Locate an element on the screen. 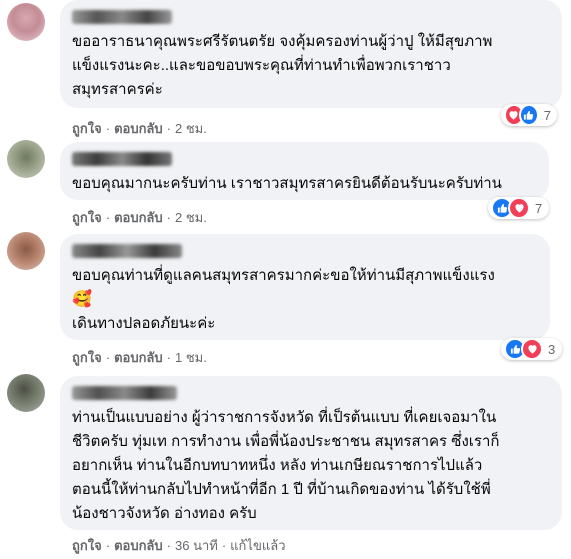  comment-actions: ถูกใจ · ตอบกลับ · 36 นาที · แก้ไขแล้ว is located at coordinates (179, 546).